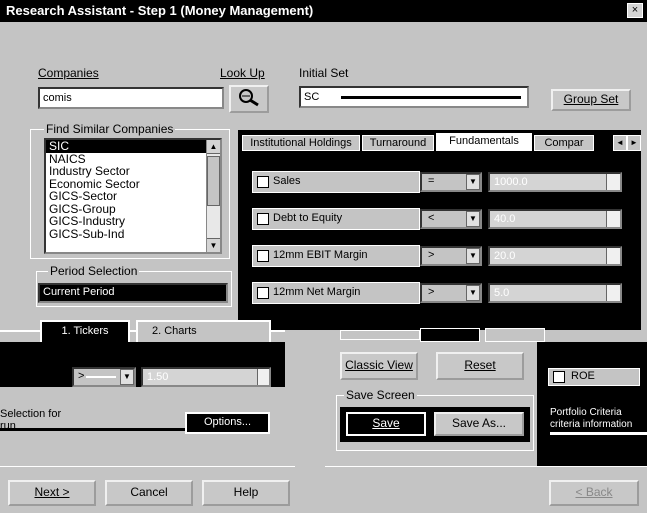  What do you see at coordinates (324, 73) in the screenshot?
I see `initial-set-label: Initial Set` at bounding box center [324, 73].